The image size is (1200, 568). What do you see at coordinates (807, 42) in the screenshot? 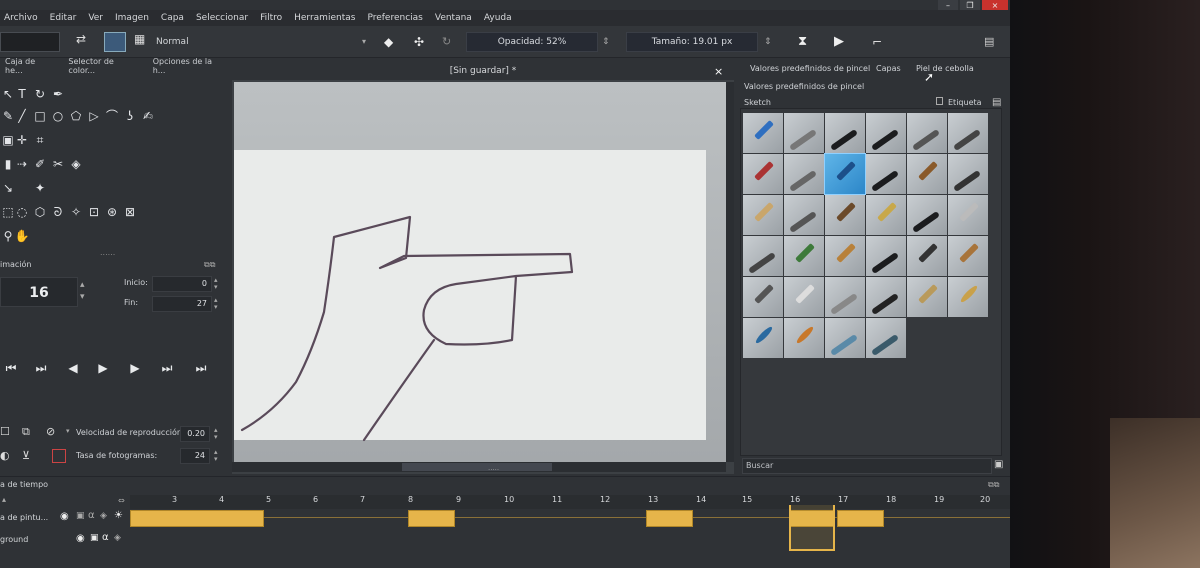
I see `mirror-horizontal-icon: ⧗` at bounding box center [807, 42].